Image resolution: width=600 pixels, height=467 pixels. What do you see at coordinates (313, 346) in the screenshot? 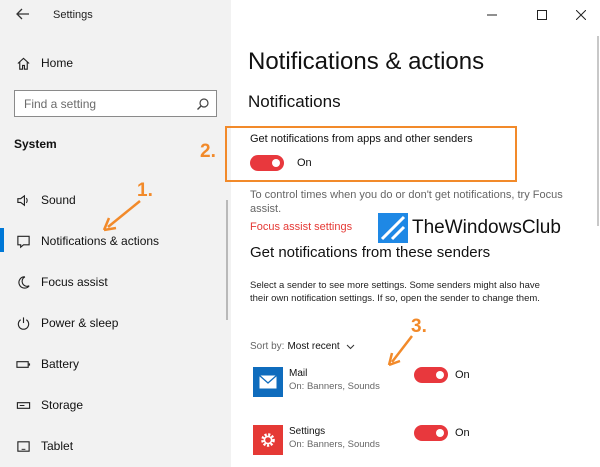
I see `sort-value: Most recent` at bounding box center [313, 346].